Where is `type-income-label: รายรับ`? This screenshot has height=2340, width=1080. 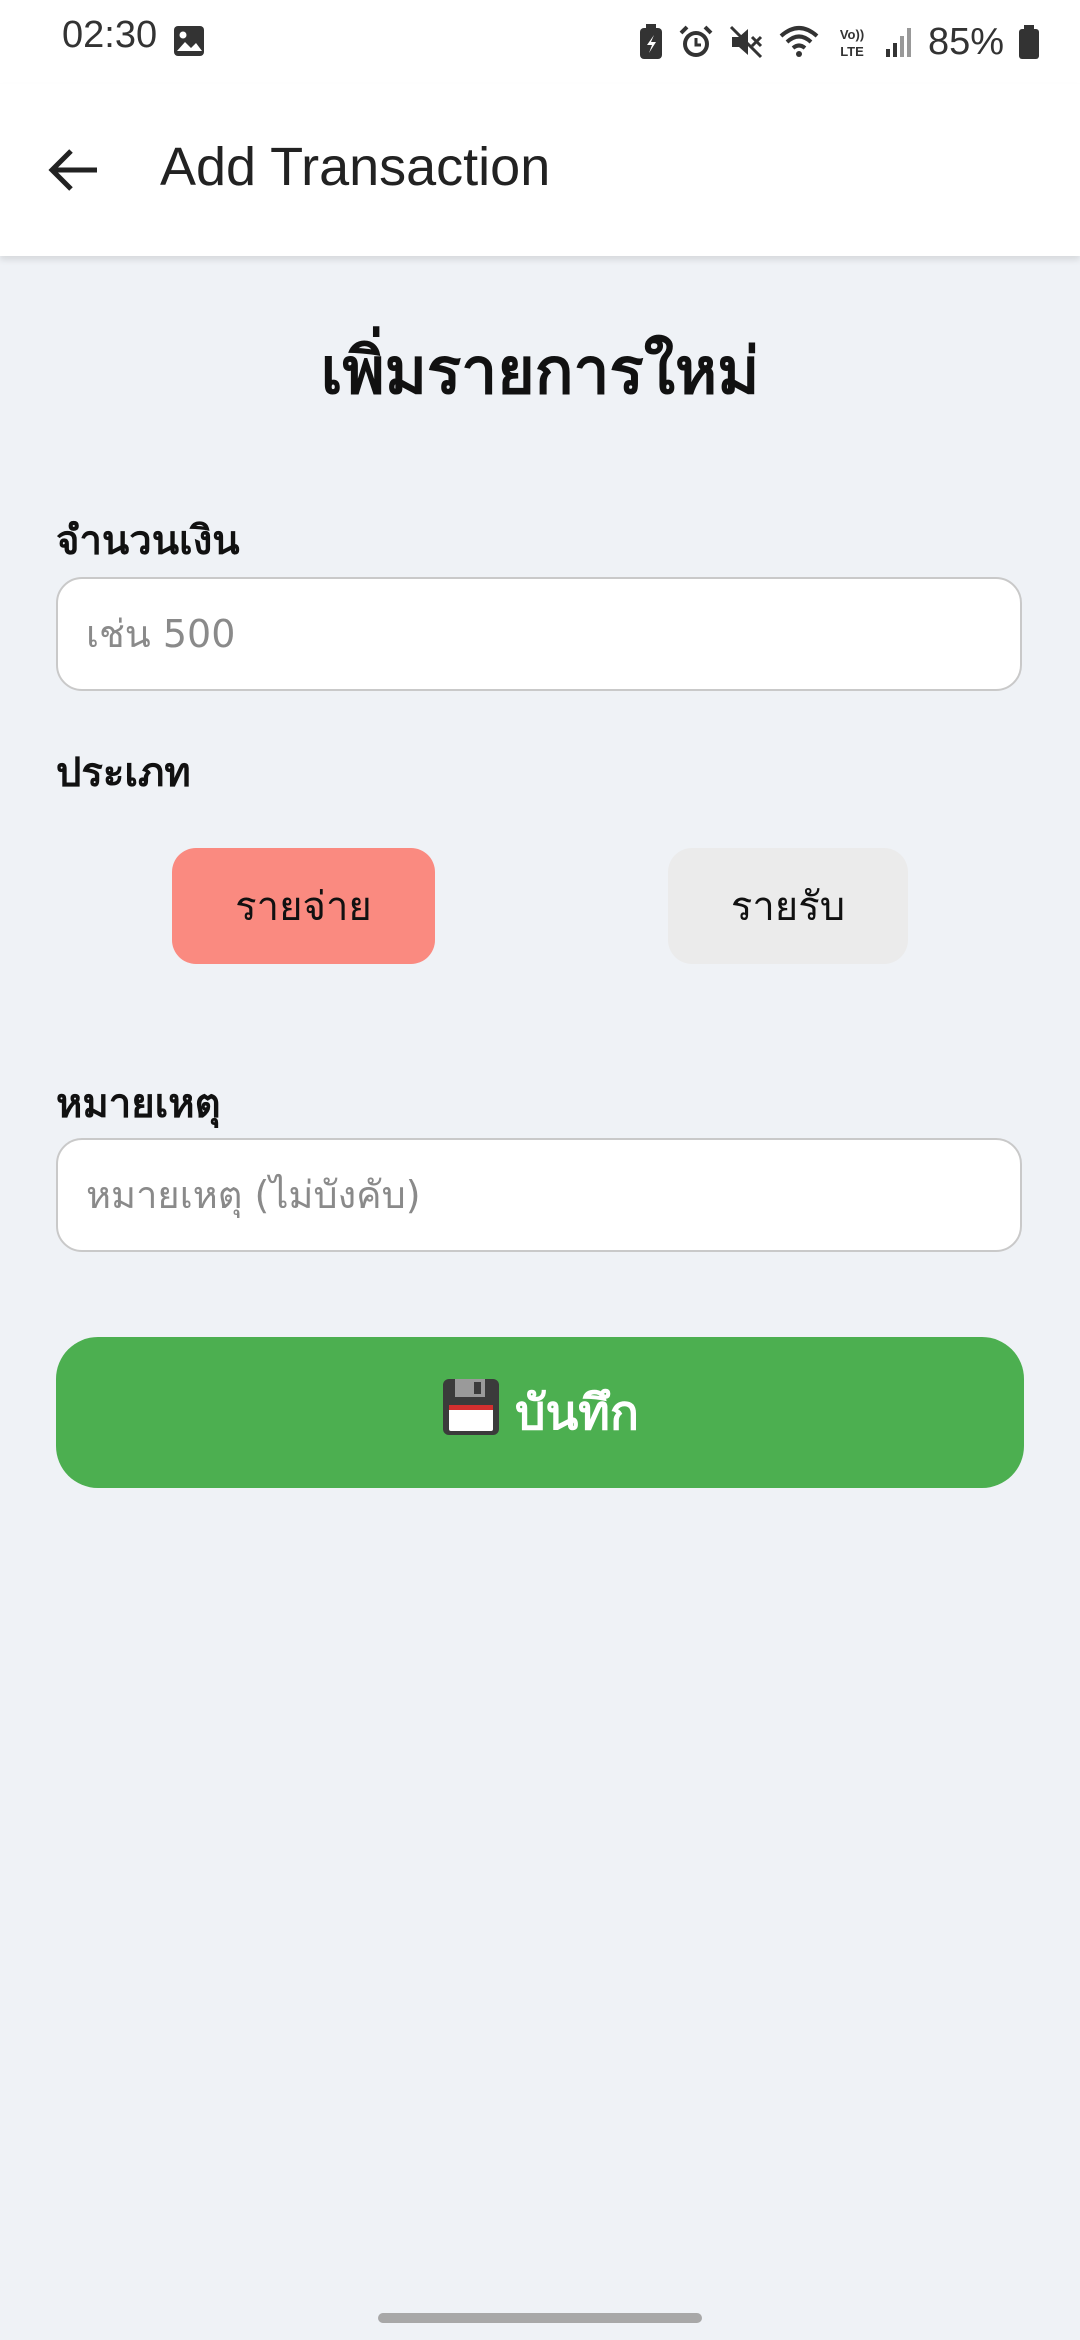 type-income-label: รายรับ is located at coordinates (788, 907).